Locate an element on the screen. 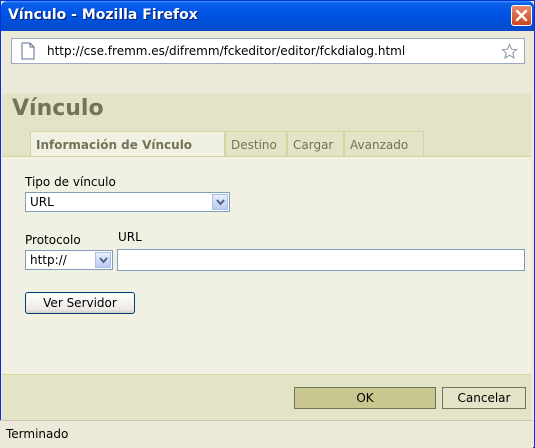 The width and height of the screenshot is (535, 448). link-type-value: URL is located at coordinates (42, 202).